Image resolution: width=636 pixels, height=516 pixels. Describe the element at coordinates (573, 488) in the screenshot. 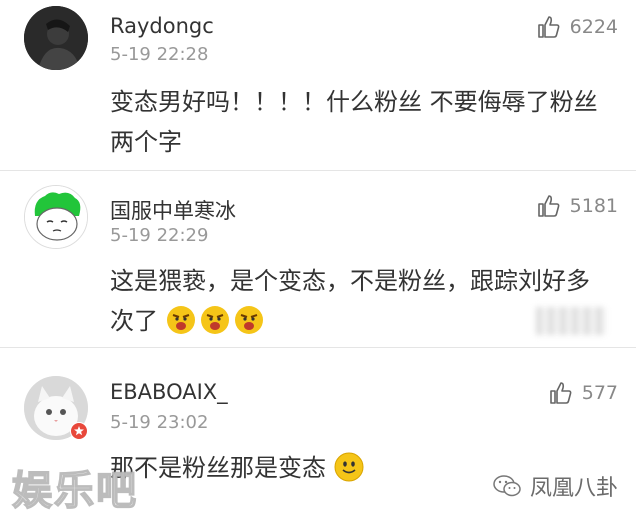

I see `watermark-brand-text: 凤凰八卦` at that location.